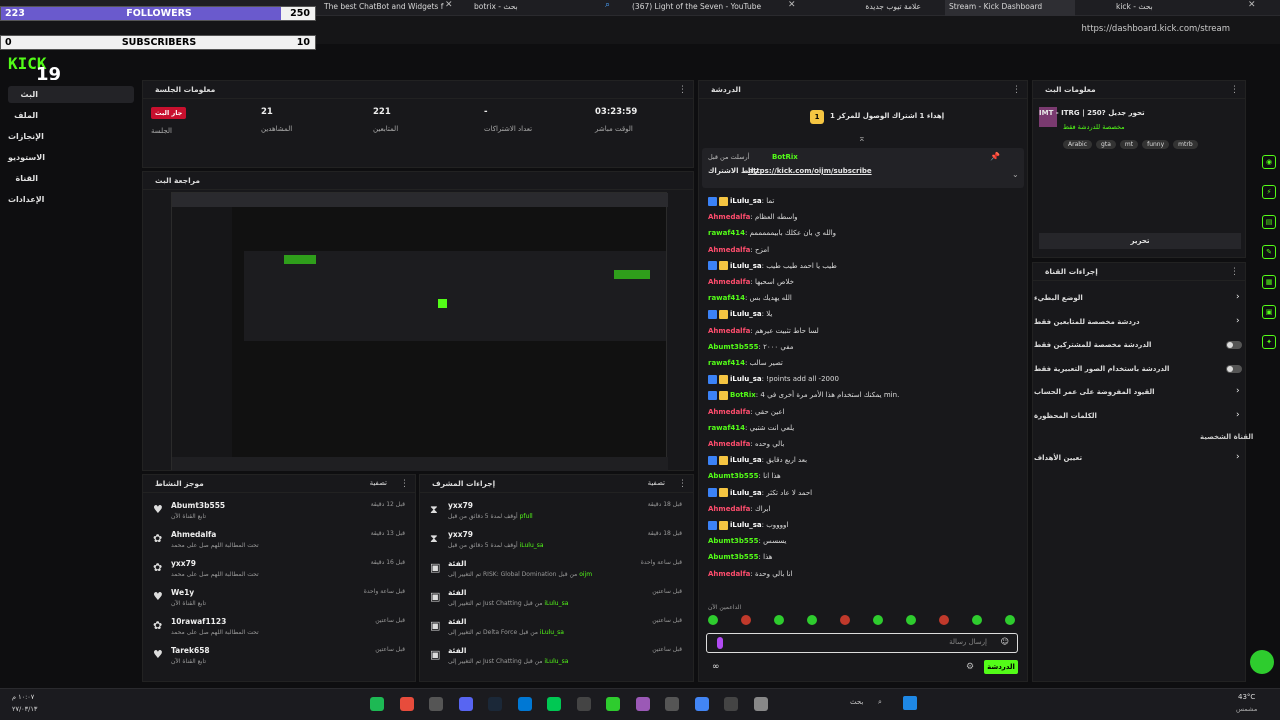  What do you see at coordinates (868, 525) in the screenshot?
I see `chat-message: iLulu_sa: اووووب` at bounding box center [868, 525].